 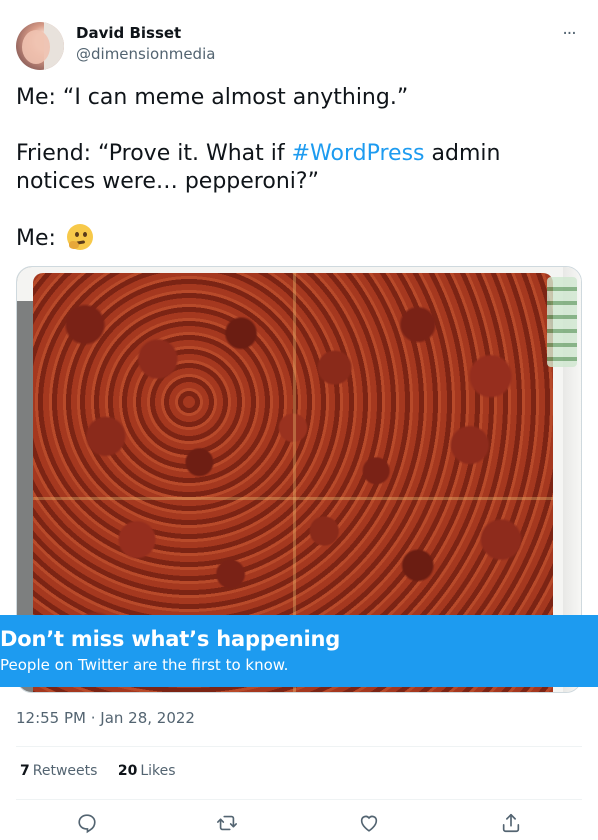 What do you see at coordinates (145, 54) in the screenshot?
I see `author-handle: @dimensionmedia` at bounding box center [145, 54].